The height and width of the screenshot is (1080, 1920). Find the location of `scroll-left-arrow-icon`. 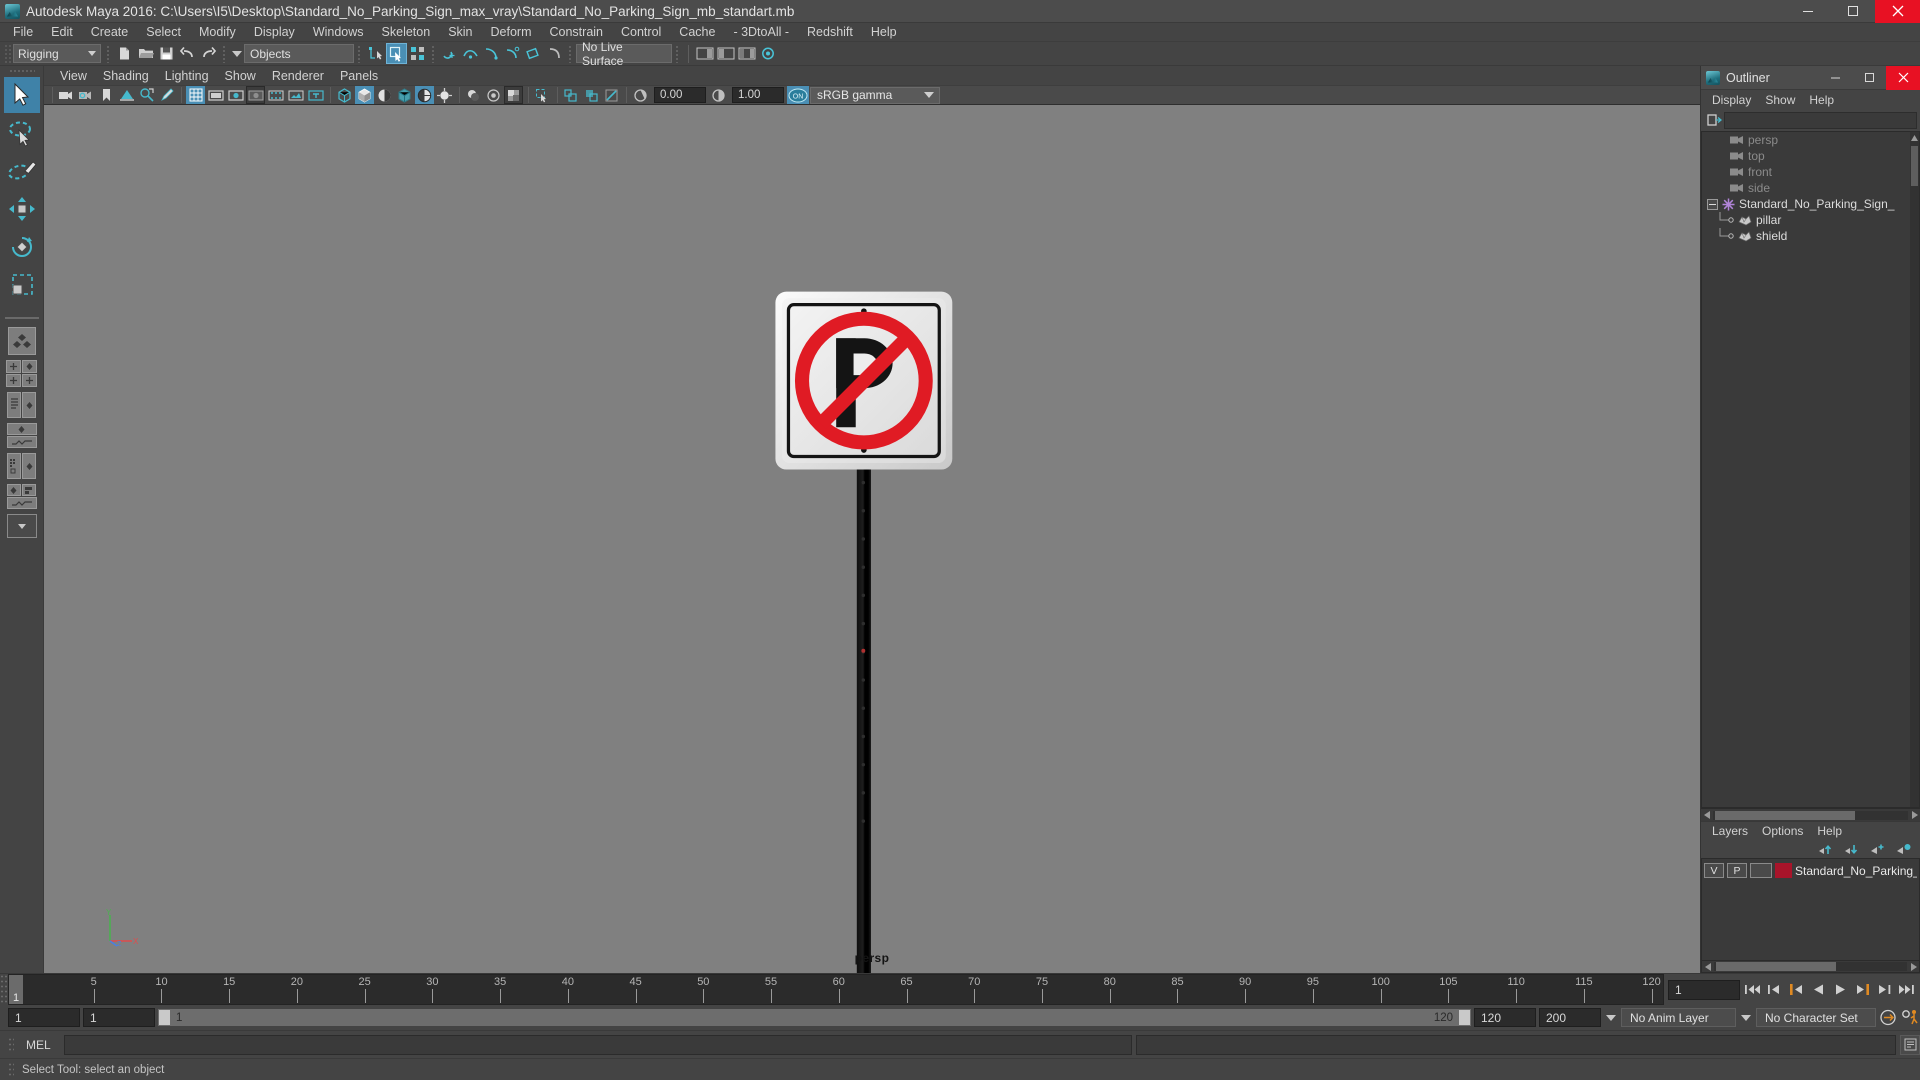

scroll-left-arrow-icon is located at coordinates (1707, 966).